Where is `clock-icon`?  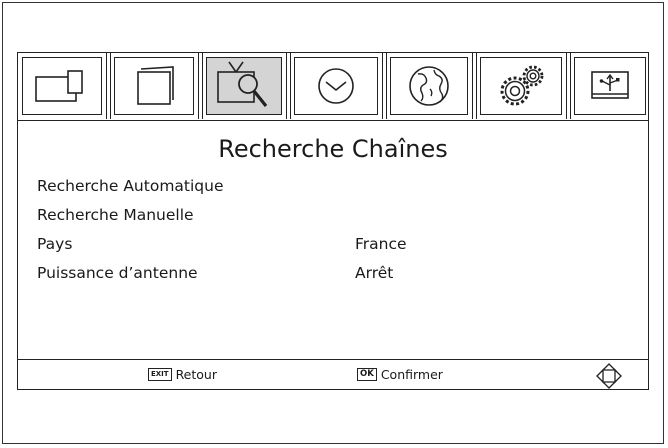 clock-icon is located at coordinates (336, 86).